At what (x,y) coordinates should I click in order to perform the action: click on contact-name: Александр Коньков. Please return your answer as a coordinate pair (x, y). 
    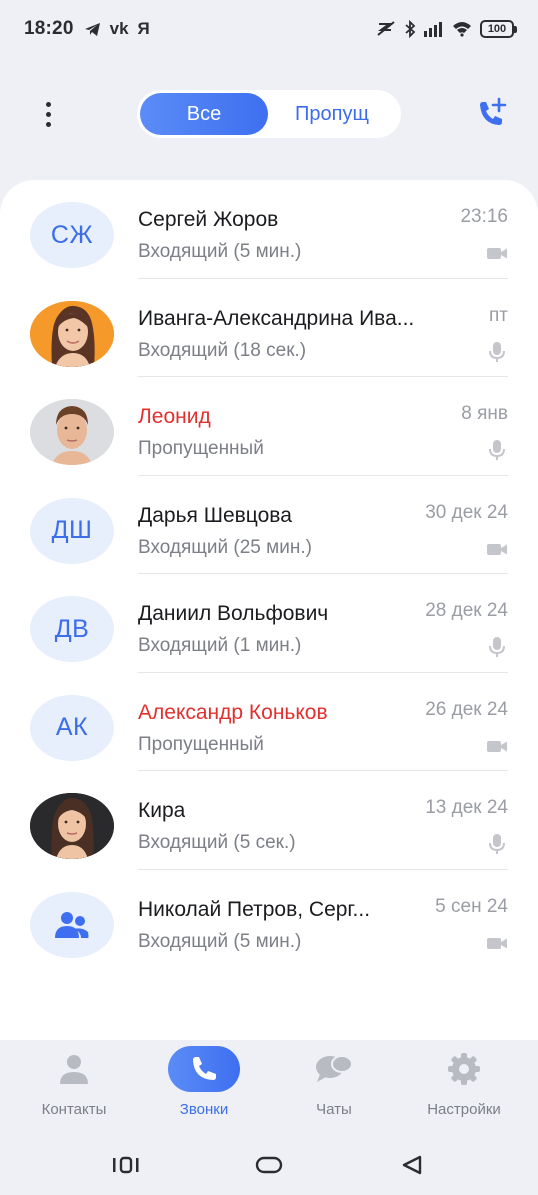
    Looking at the image, I should click on (233, 712).